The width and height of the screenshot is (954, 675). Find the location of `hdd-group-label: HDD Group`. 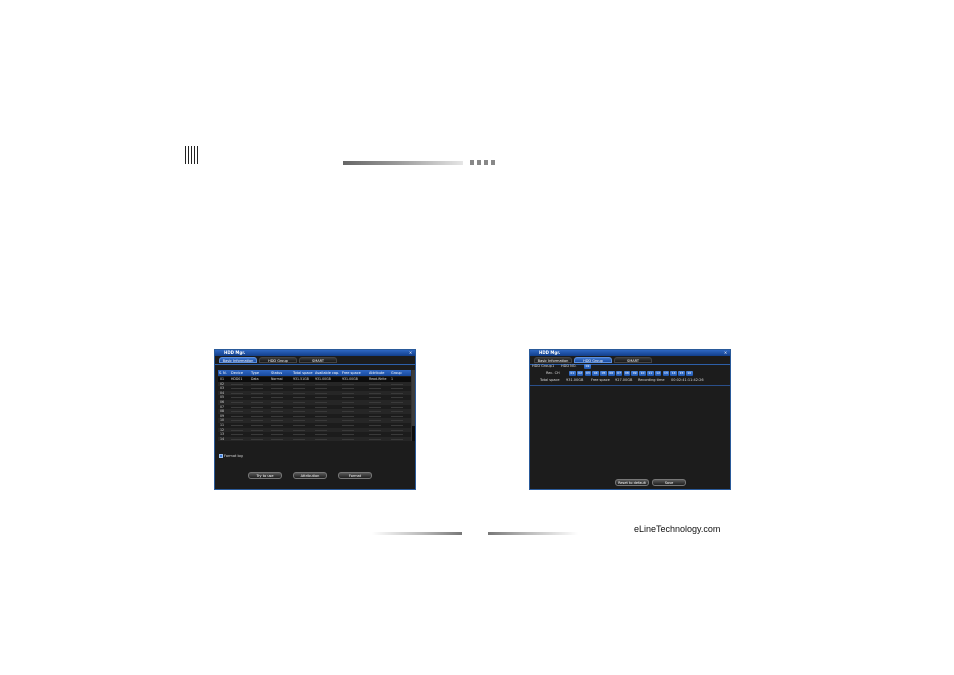

hdd-group-label: HDD Group is located at coordinates (542, 366).